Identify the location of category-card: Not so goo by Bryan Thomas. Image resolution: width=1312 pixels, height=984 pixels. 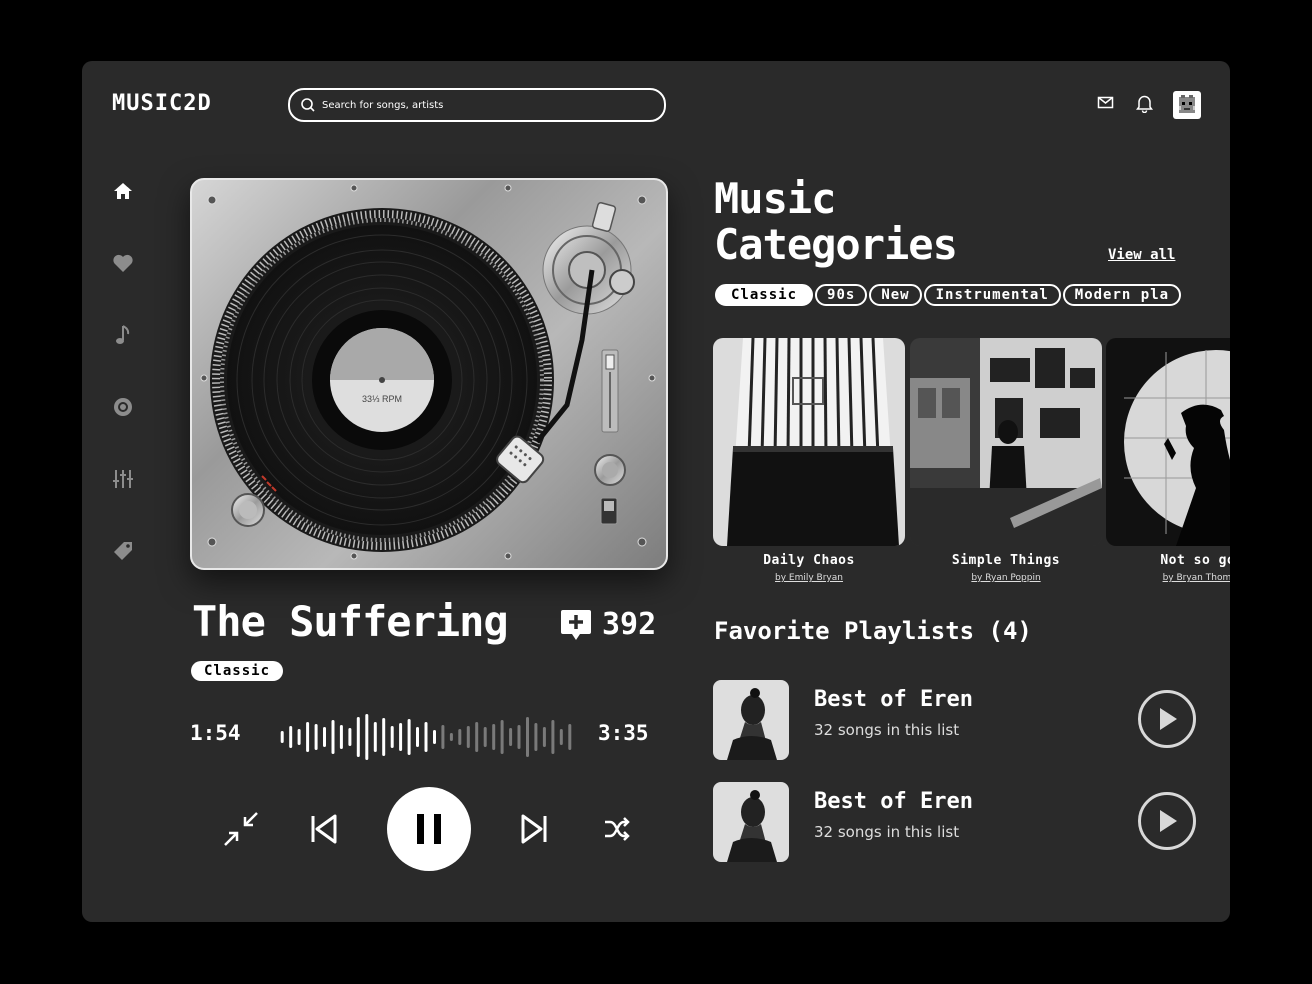
(1168, 460).